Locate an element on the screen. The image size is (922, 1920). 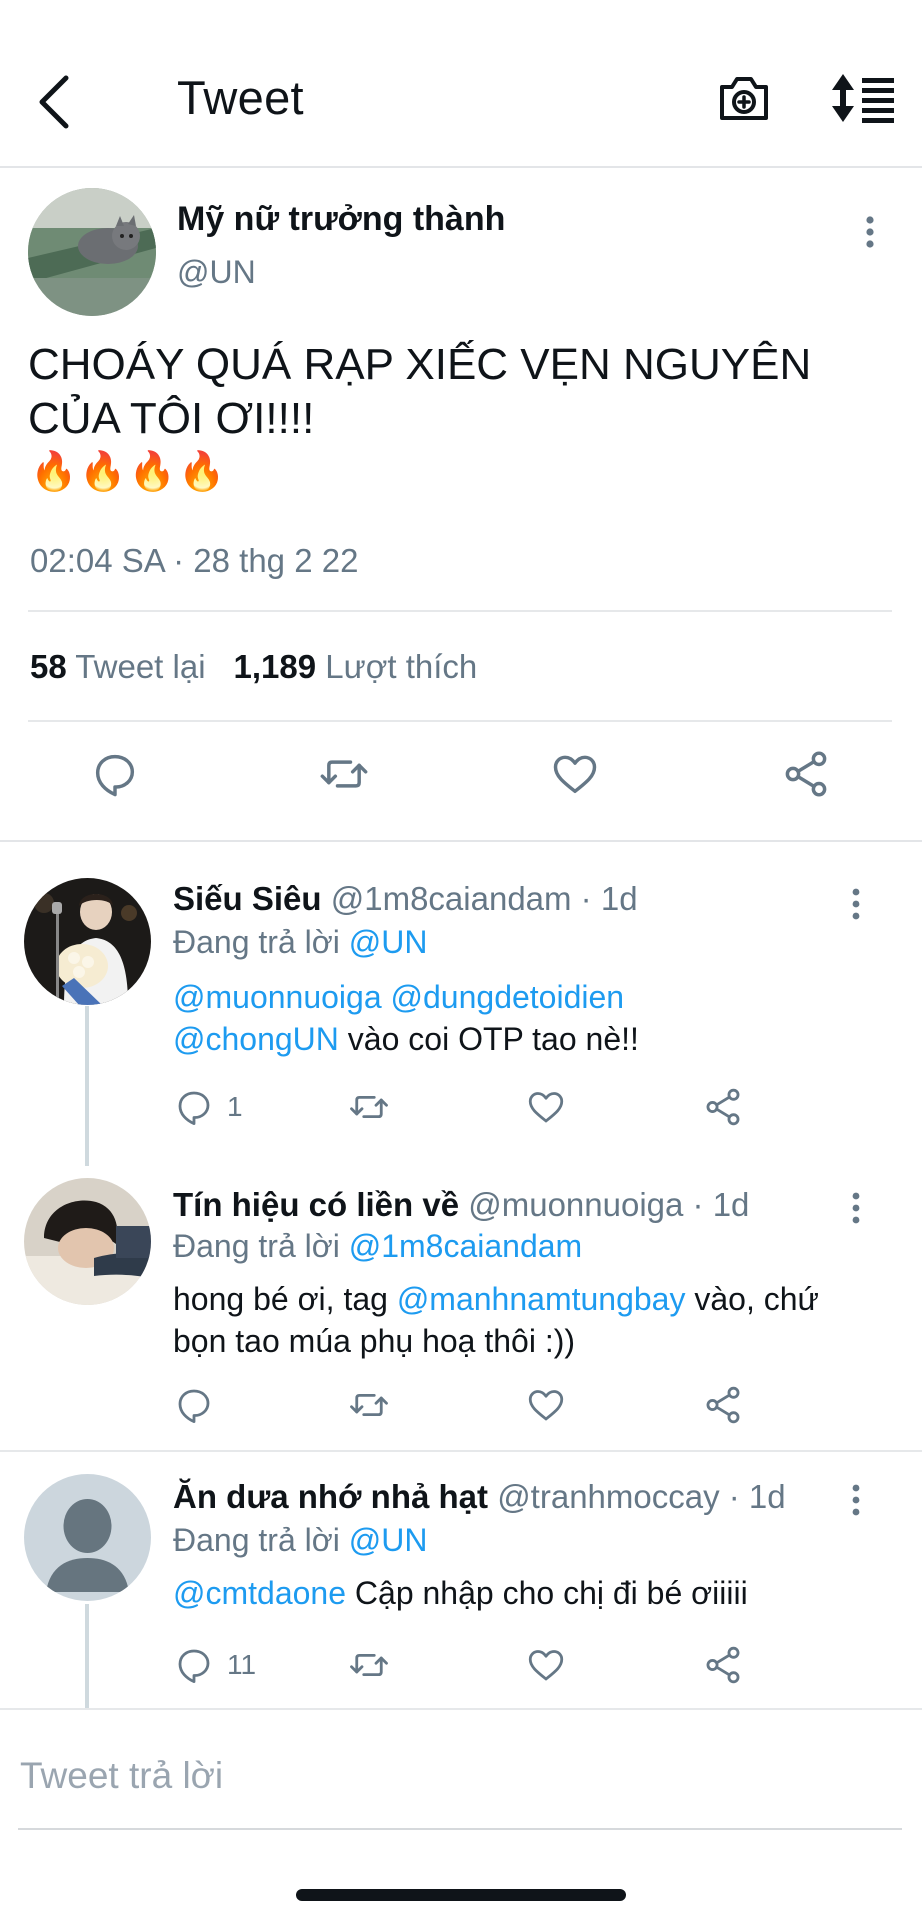
top-bar: Tweet is located at coordinates (461, 84).